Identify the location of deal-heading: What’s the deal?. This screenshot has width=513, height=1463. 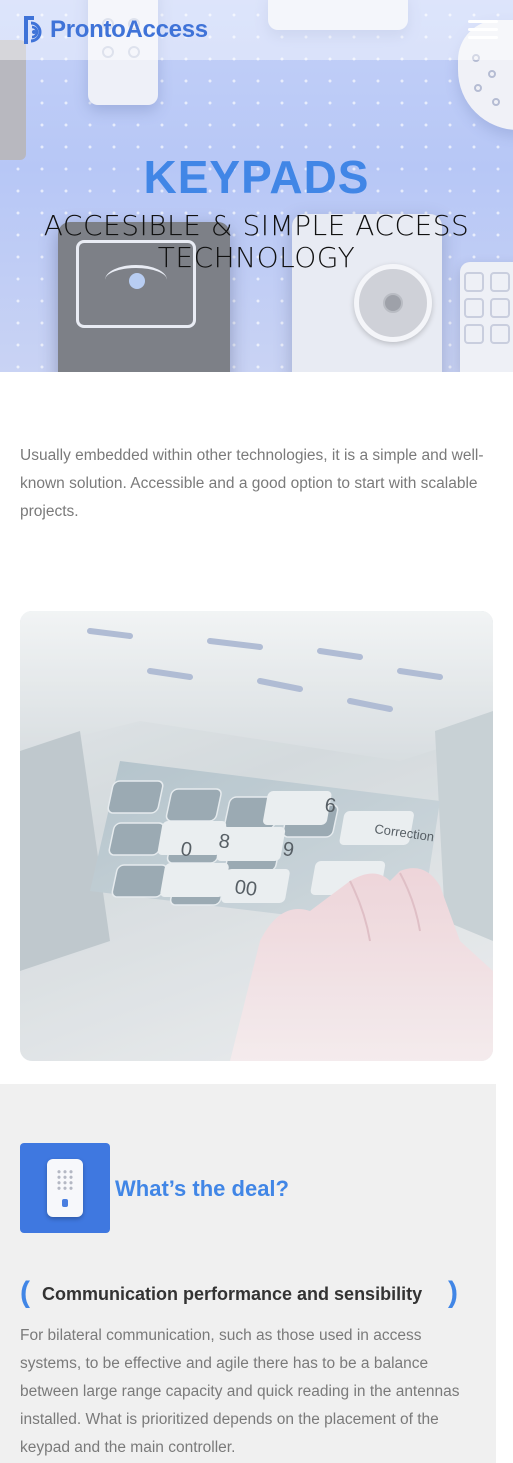
(202, 1188).